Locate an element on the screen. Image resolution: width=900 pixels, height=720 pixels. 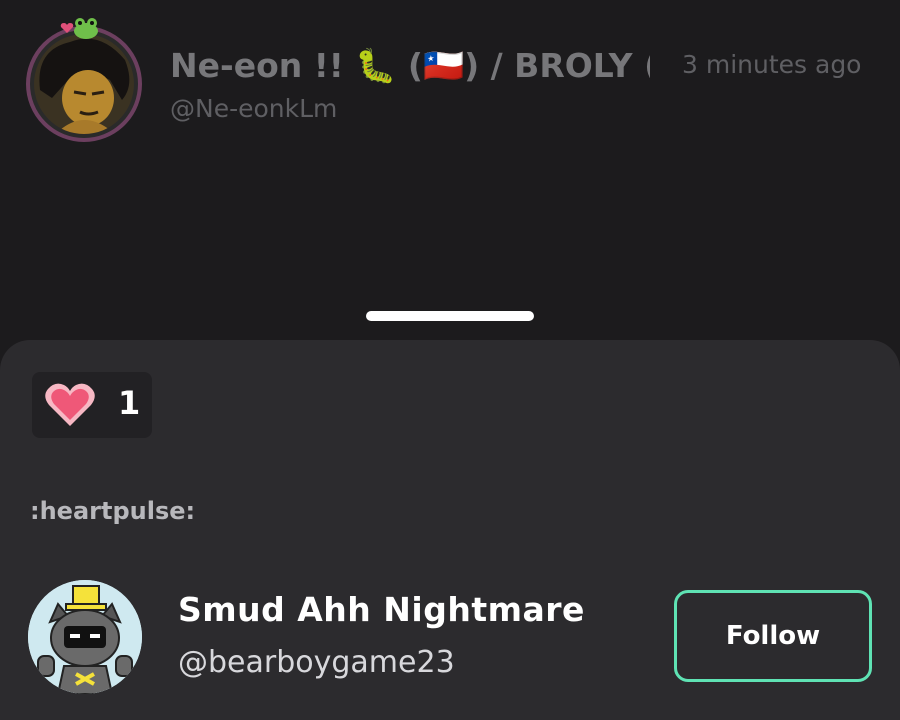
reactor-avatar is located at coordinates (85, 637).